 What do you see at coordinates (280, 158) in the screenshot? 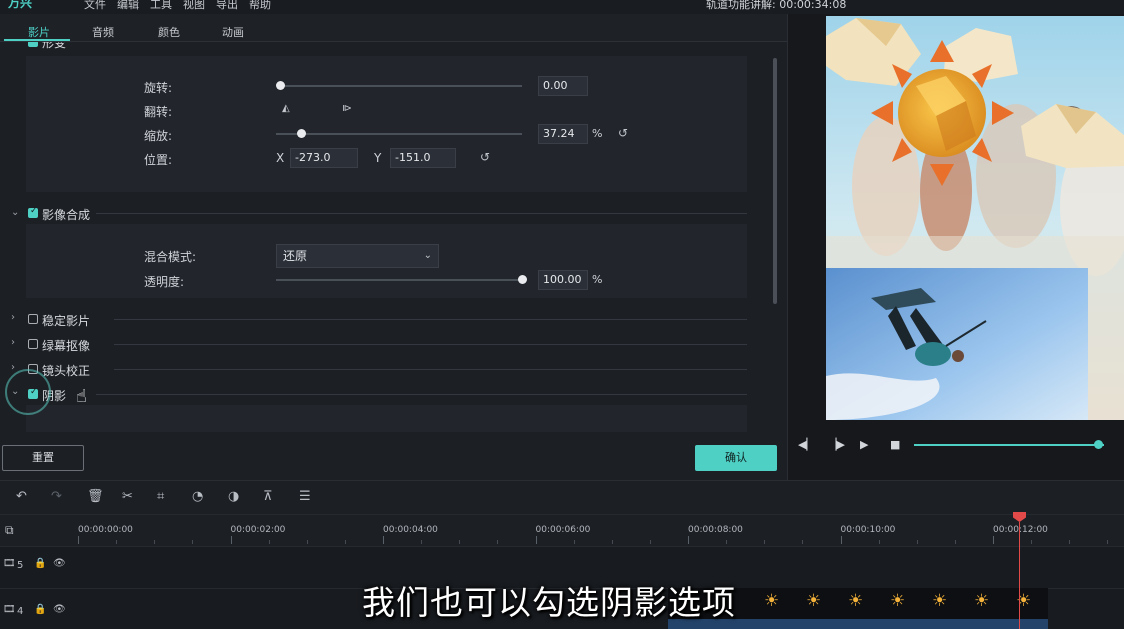
I see `position-x-label: X` at bounding box center [280, 158].